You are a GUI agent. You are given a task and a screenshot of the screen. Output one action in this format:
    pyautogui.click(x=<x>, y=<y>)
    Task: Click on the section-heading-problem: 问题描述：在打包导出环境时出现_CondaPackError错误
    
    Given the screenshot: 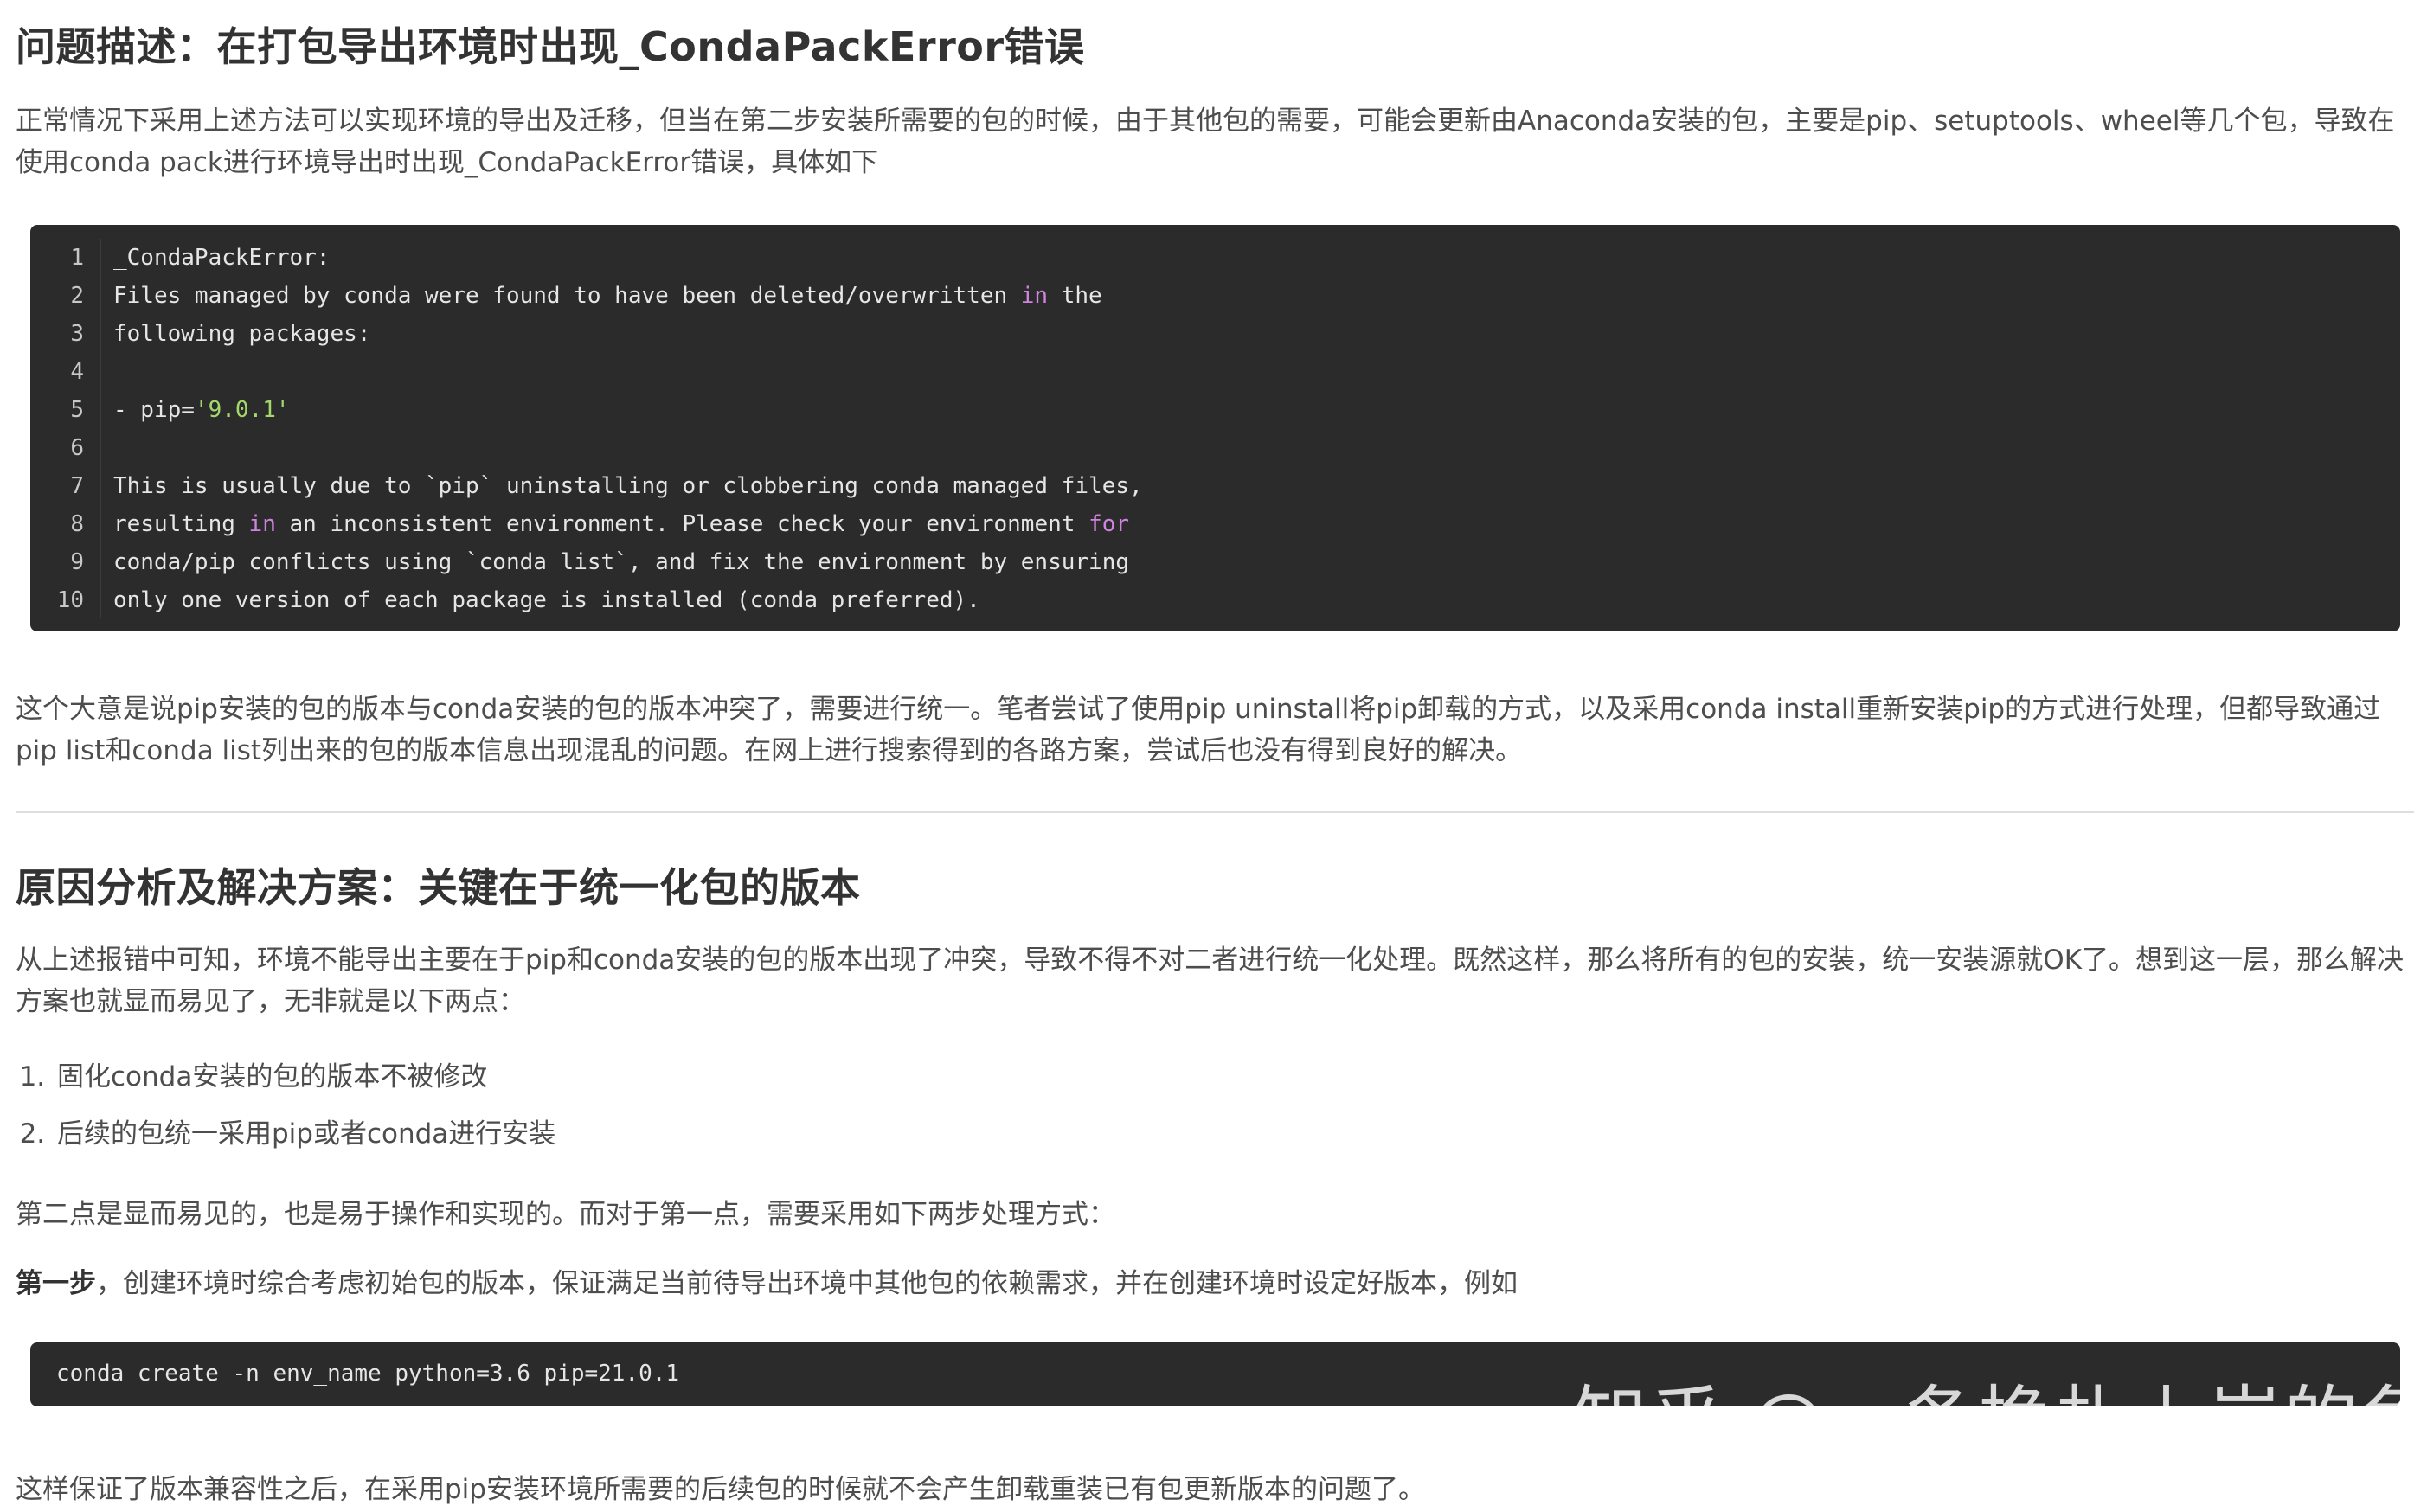 What is the action you would take?
    pyautogui.click(x=550, y=46)
    